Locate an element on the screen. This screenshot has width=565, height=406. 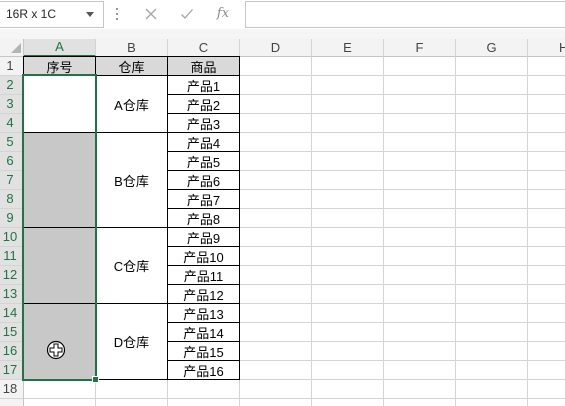
cell-G18 is located at coordinates (492, 389).